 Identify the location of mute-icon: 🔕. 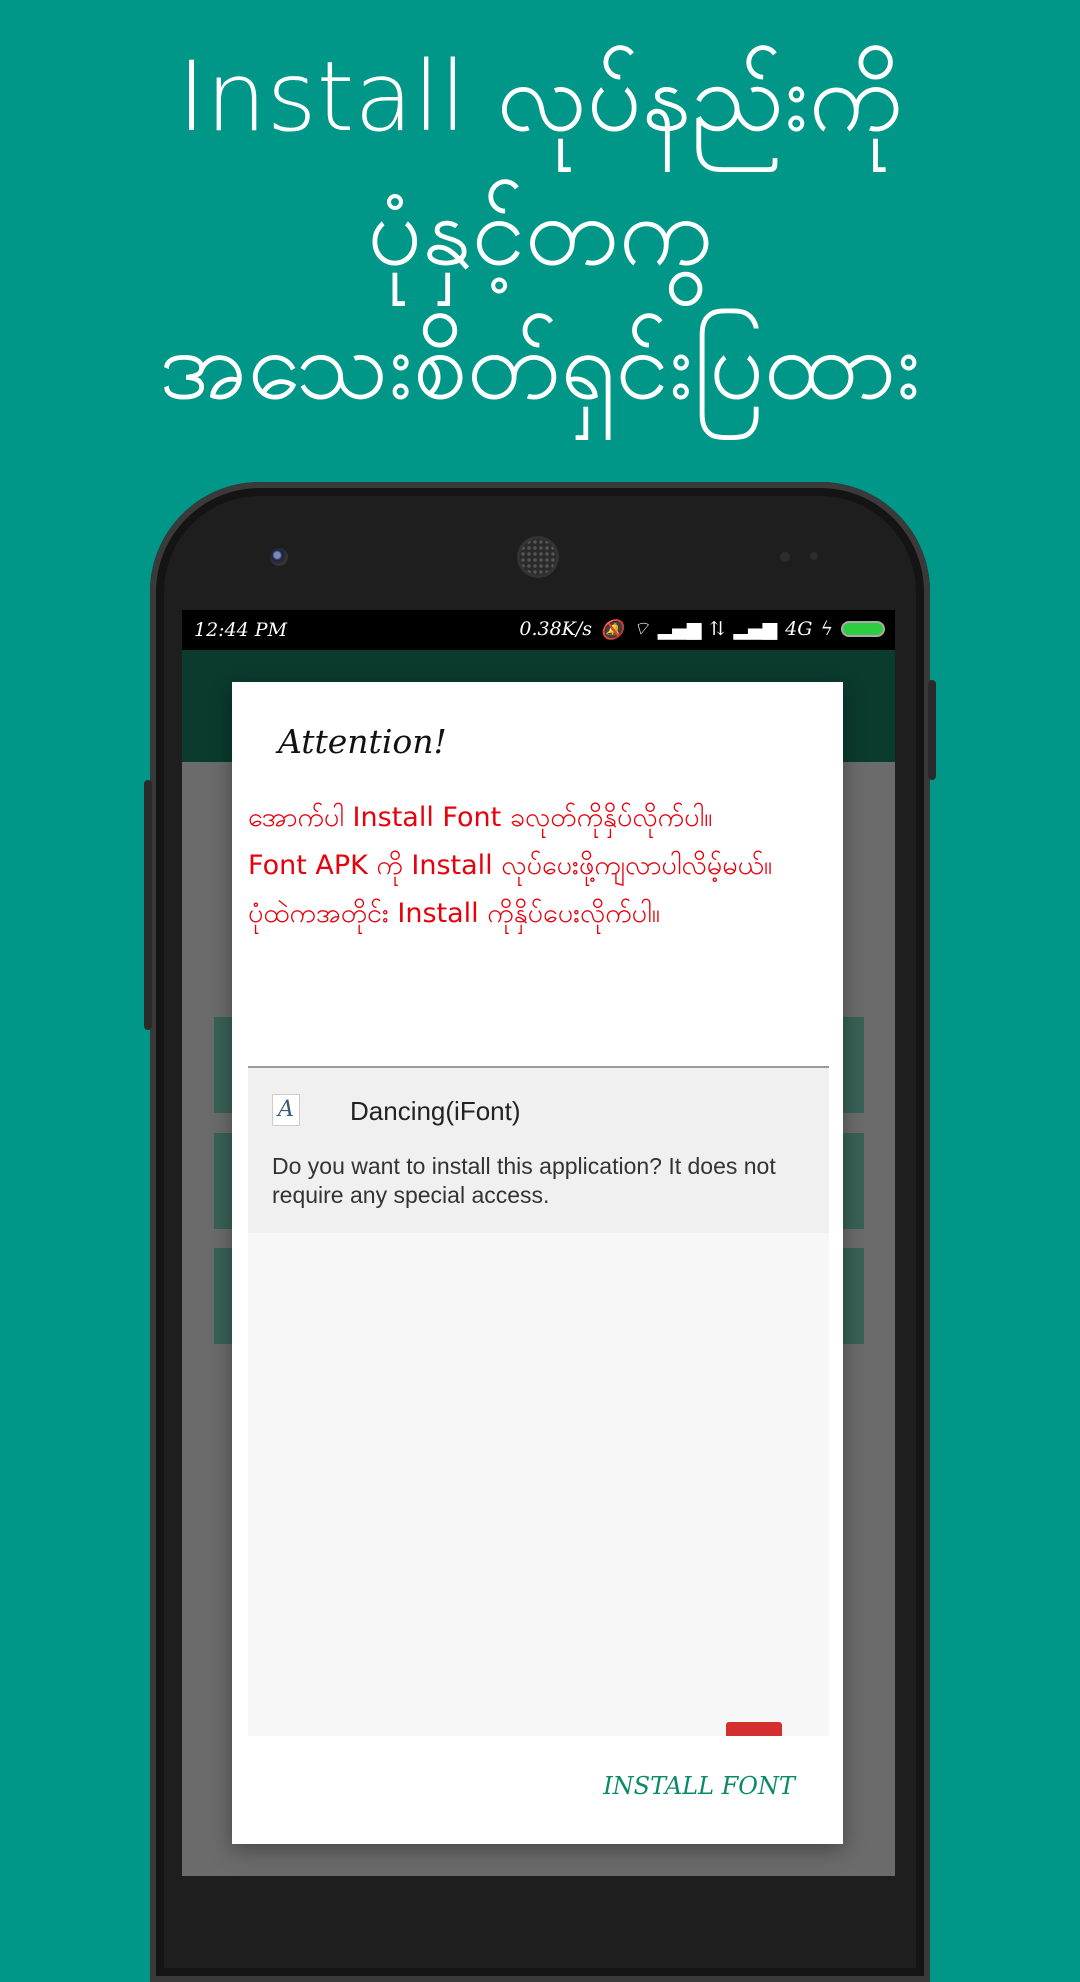
(612, 629).